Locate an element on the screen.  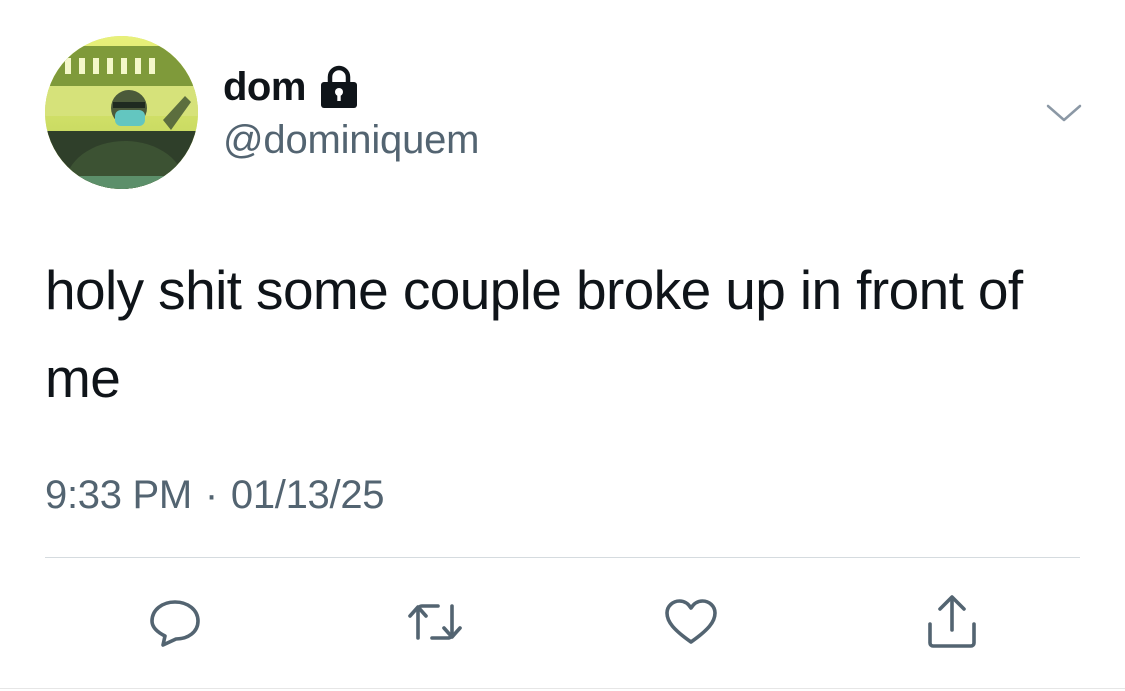
retweet-button is located at coordinates (435, 622).